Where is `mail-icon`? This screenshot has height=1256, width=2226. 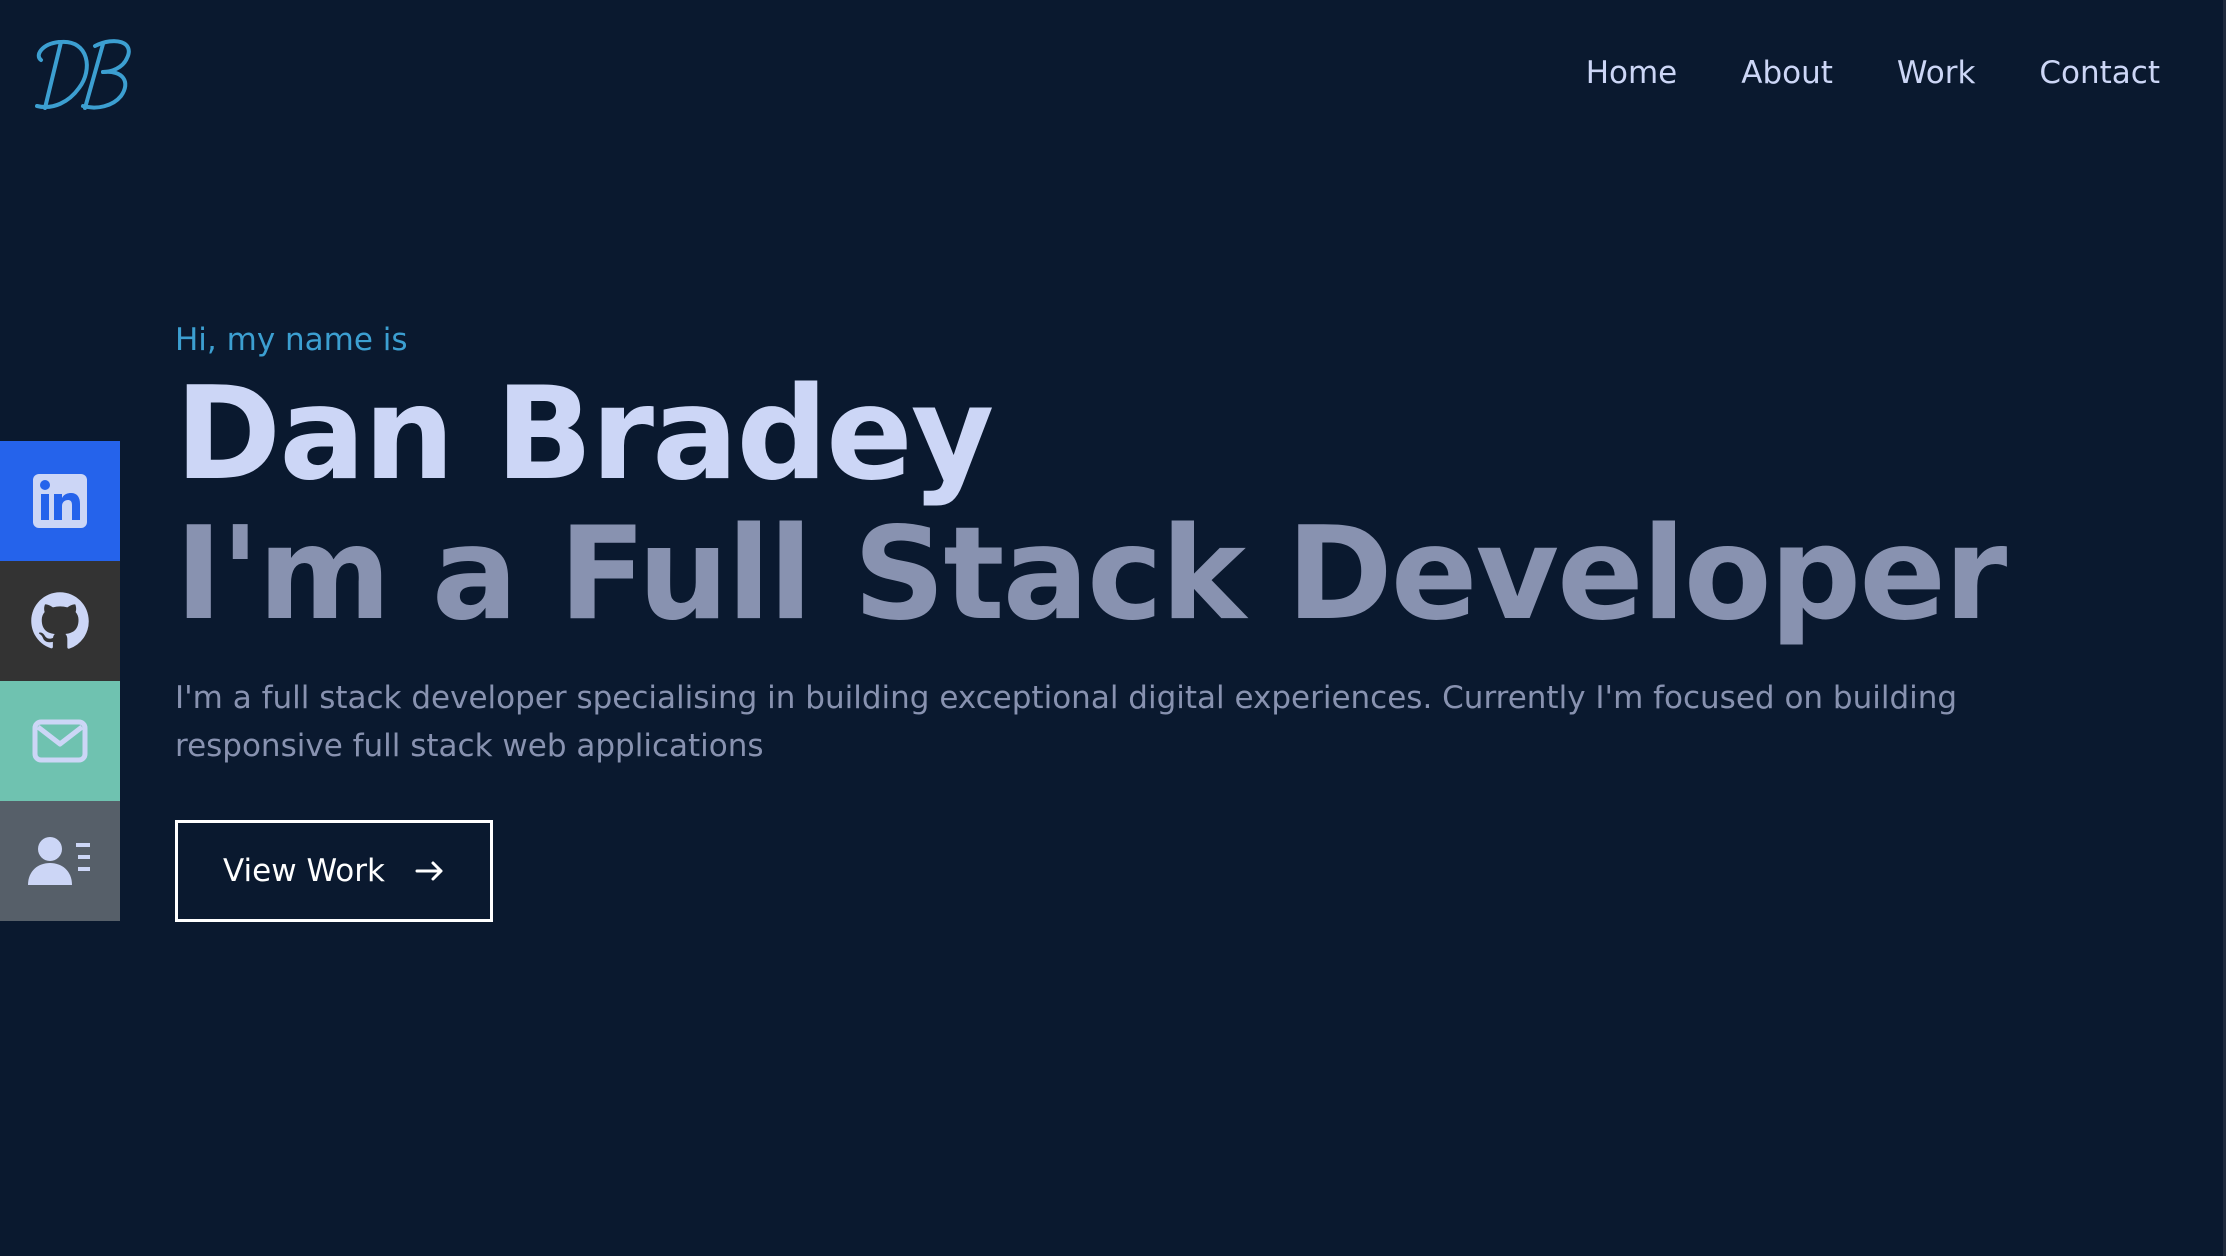
mail-icon is located at coordinates (60, 741).